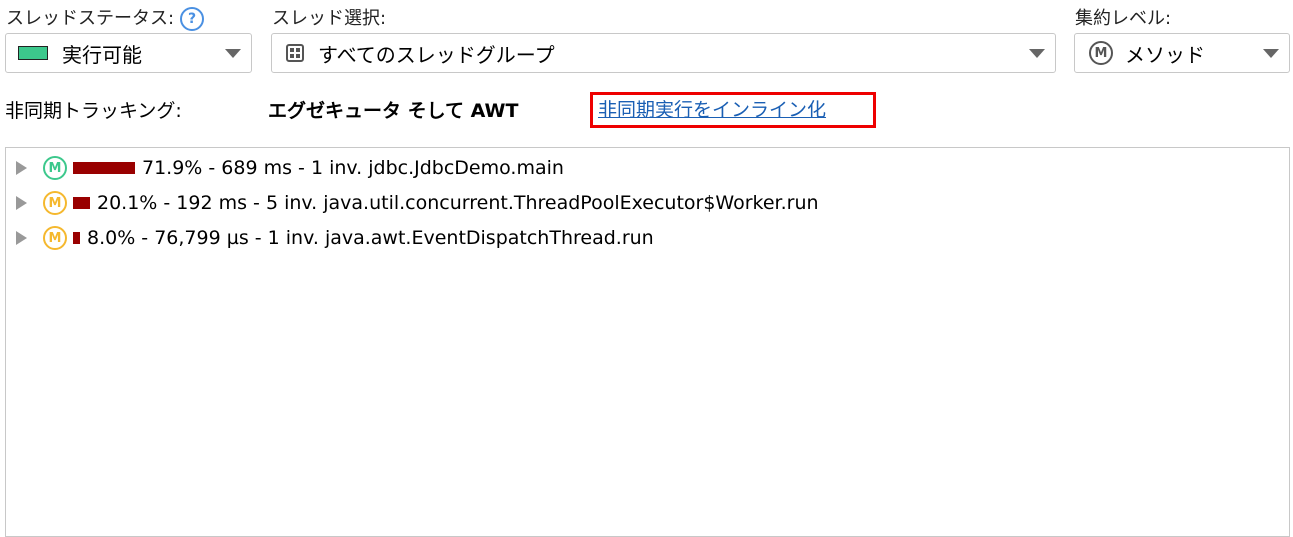 The width and height of the screenshot is (1293, 537). I want to click on thread-status-value: 実行可能, so click(102, 54).